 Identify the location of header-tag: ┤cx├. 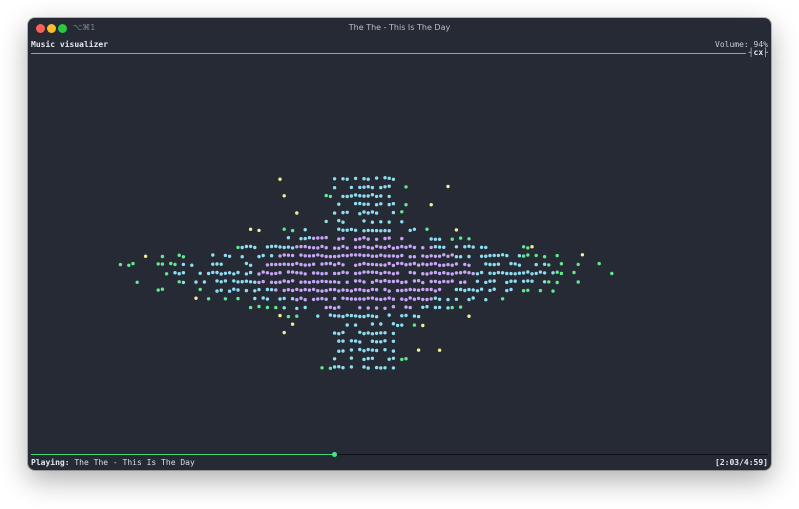
(758, 52).